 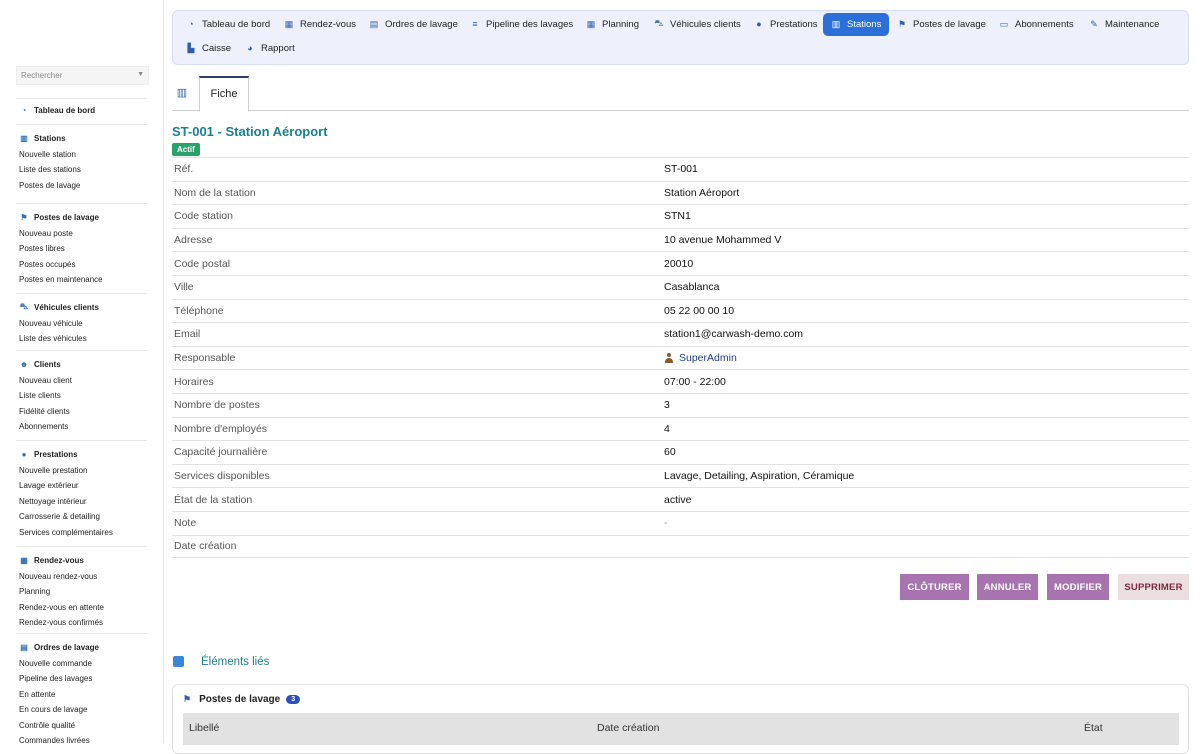 I want to click on field-value: SuperAdmin, so click(x=700, y=358).